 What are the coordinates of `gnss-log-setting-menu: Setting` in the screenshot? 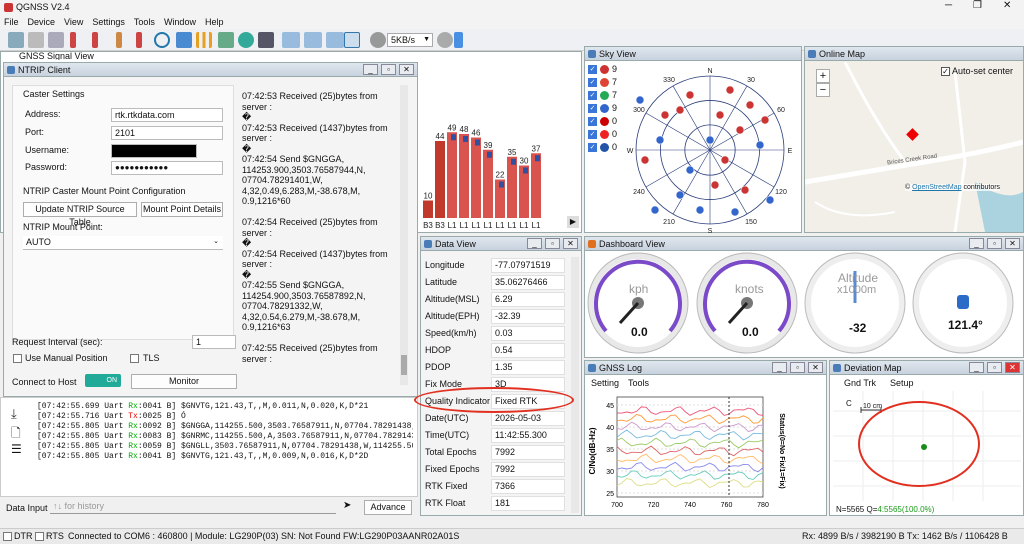 It's located at (605, 383).